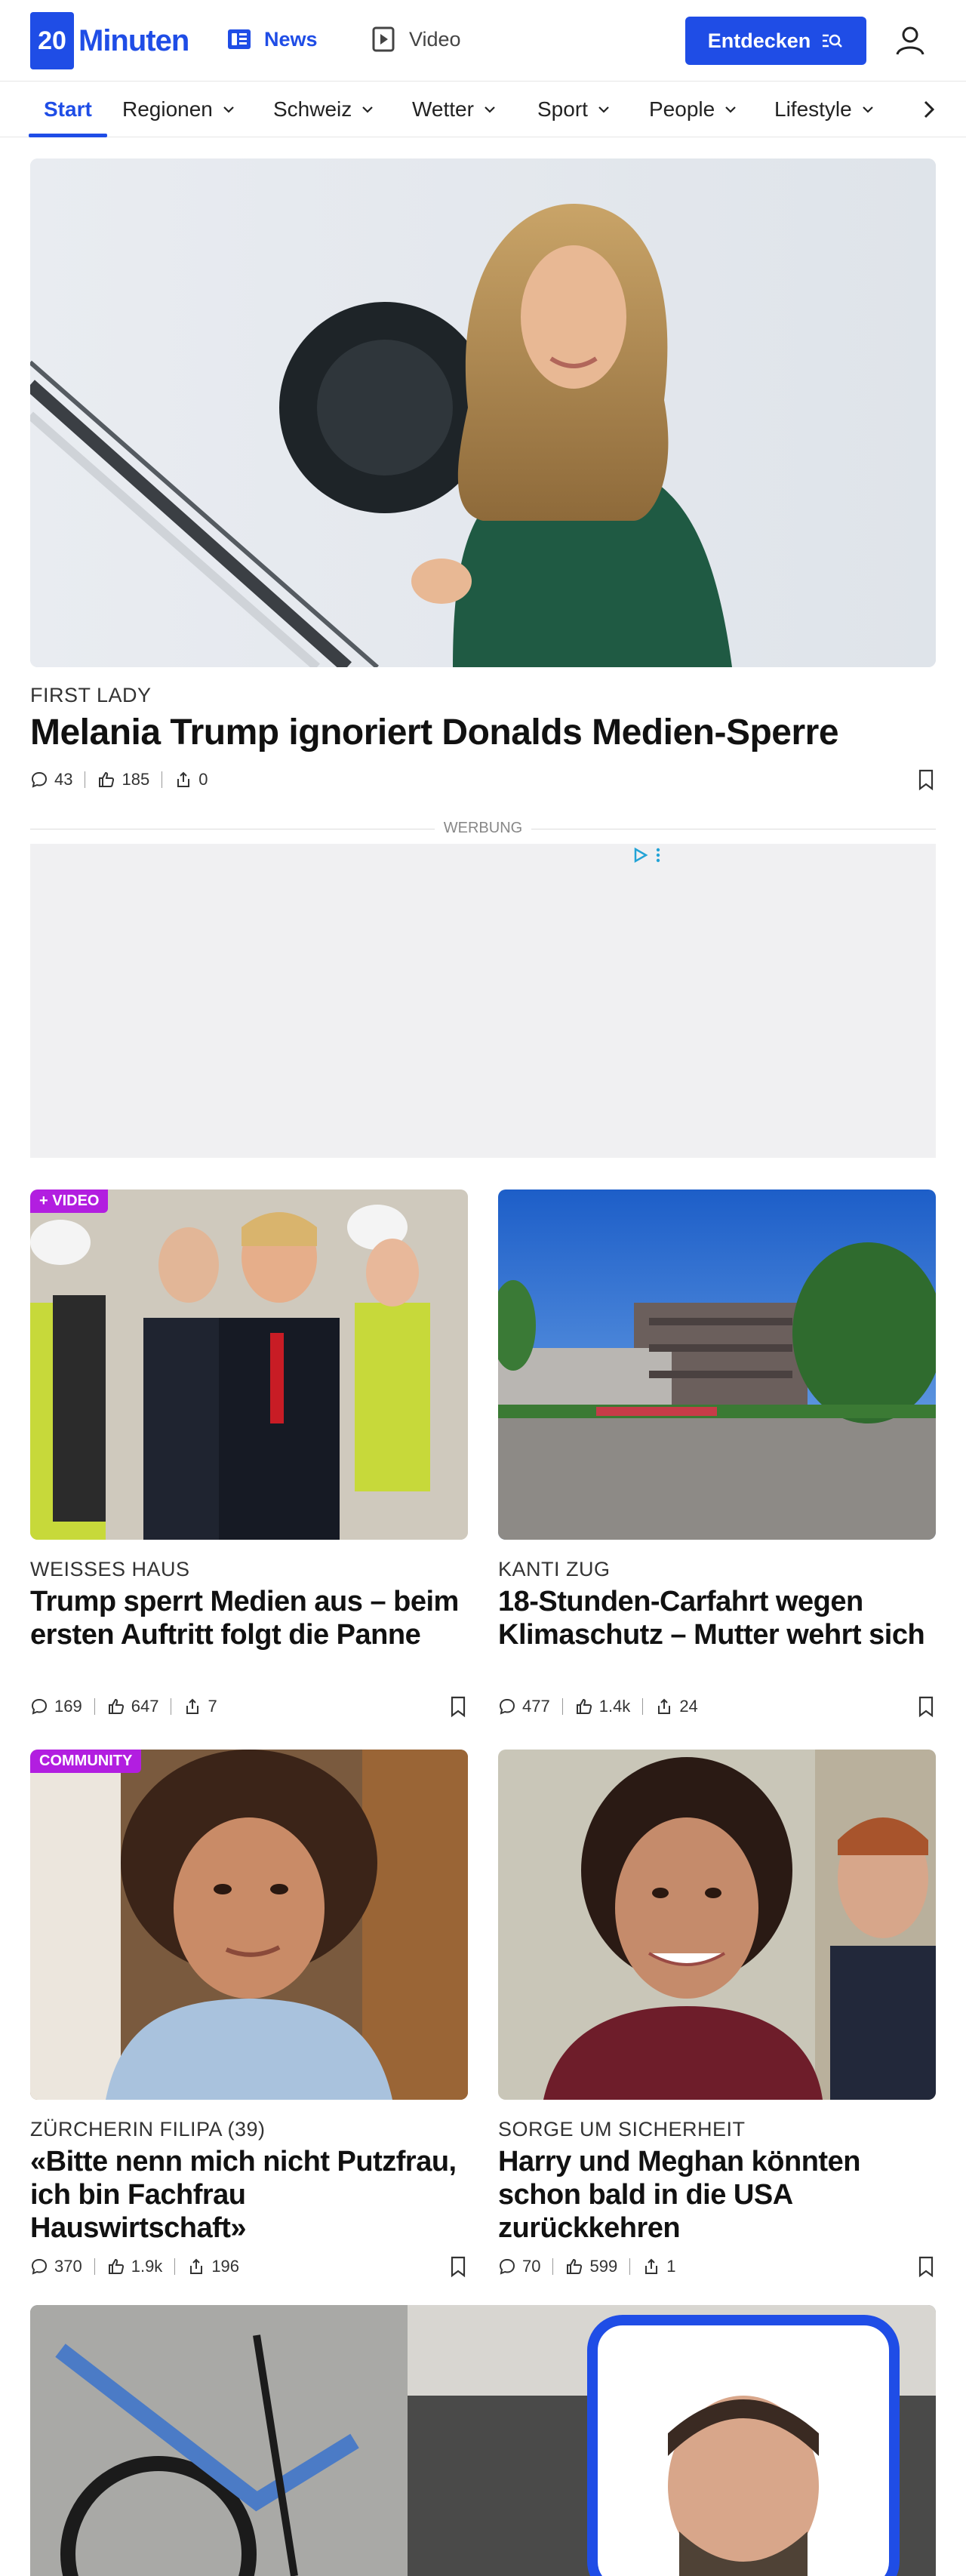  I want to click on shares-value: 7, so click(212, 1706).